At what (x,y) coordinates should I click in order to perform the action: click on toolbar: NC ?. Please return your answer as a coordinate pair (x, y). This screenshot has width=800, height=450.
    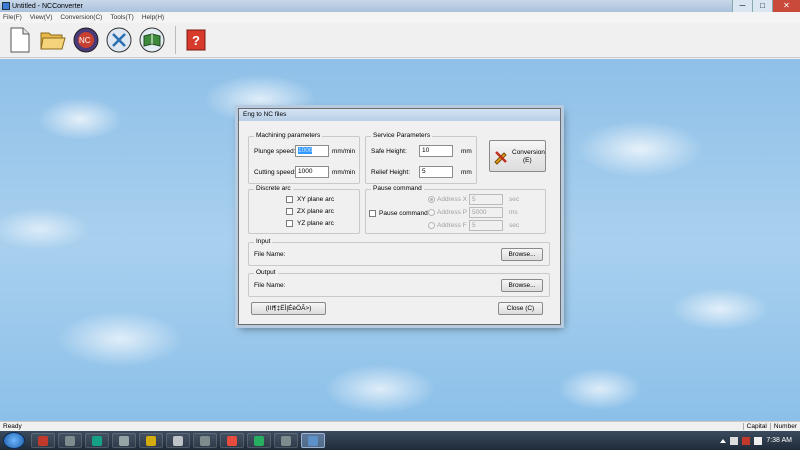
    Looking at the image, I should click on (400, 40).